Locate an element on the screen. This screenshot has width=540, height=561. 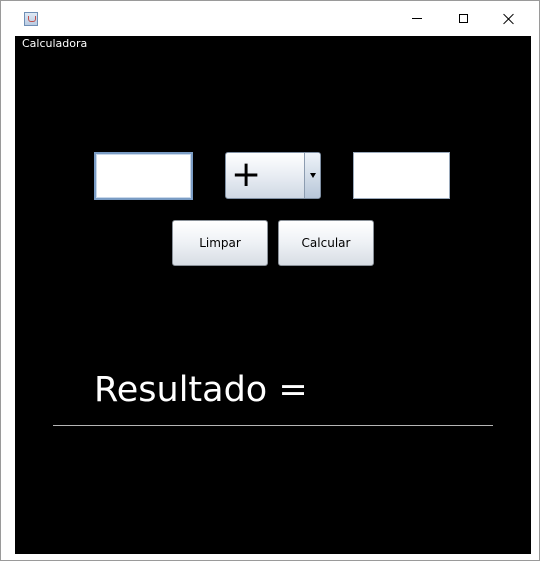
minimize-button is located at coordinates (417, 18).